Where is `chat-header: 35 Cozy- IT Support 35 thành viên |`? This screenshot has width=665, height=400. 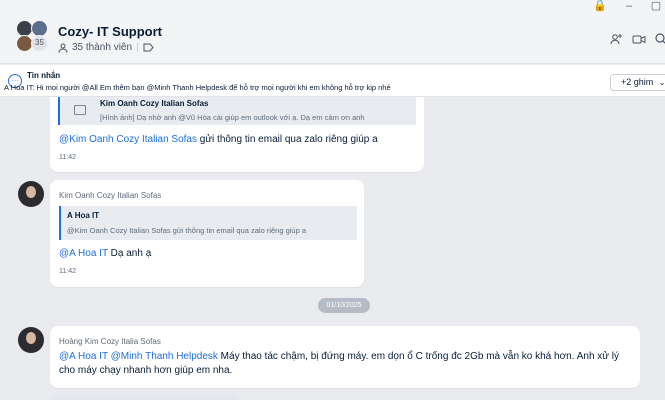
chat-header: 35 Cozy- IT Support 35 thành viên | is located at coordinates (332, 39).